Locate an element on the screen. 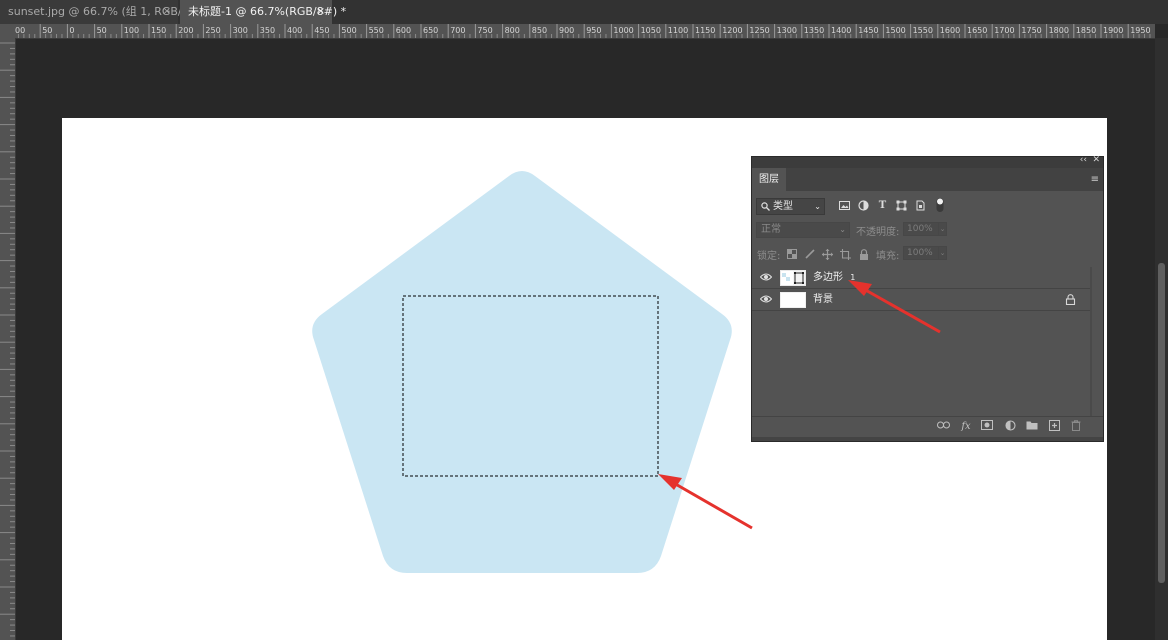  ruler-tick-label: 1050 is located at coordinates (651, 30).